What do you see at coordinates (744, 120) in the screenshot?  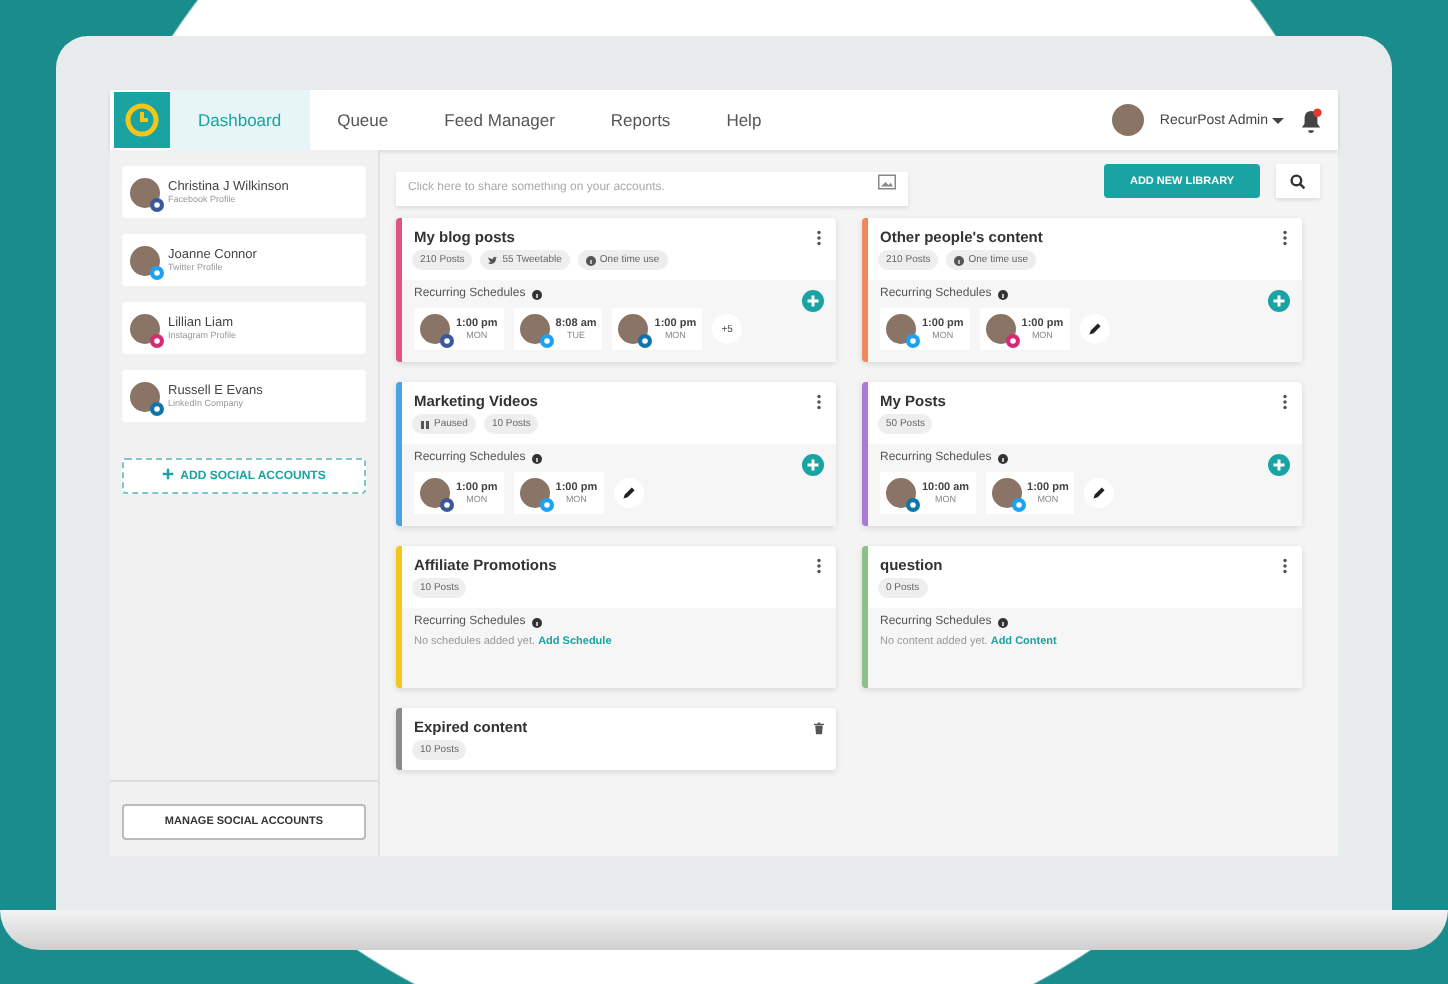 I see `nav-tab: Help` at bounding box center [744, 120].